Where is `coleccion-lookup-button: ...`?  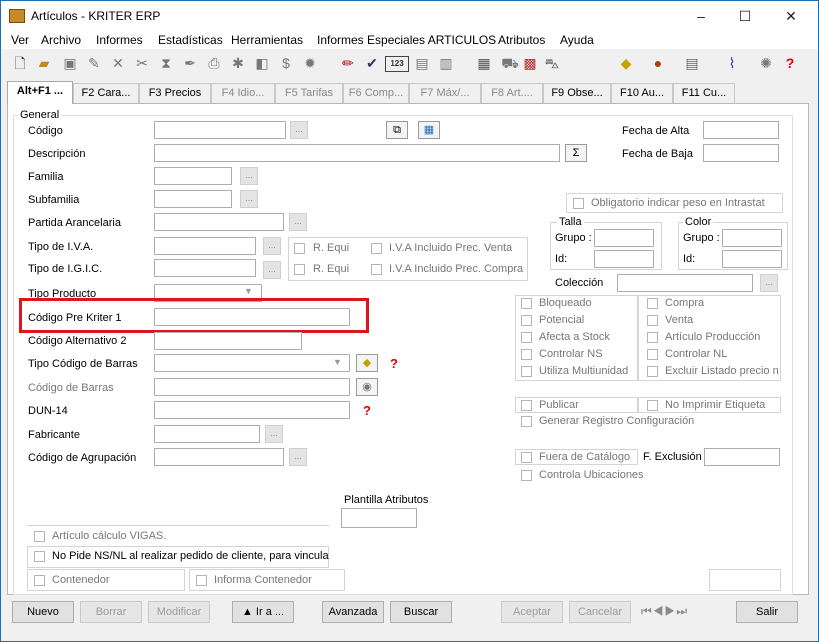 coleccion-lookup-button: ... is located at coordinates (769, 283).